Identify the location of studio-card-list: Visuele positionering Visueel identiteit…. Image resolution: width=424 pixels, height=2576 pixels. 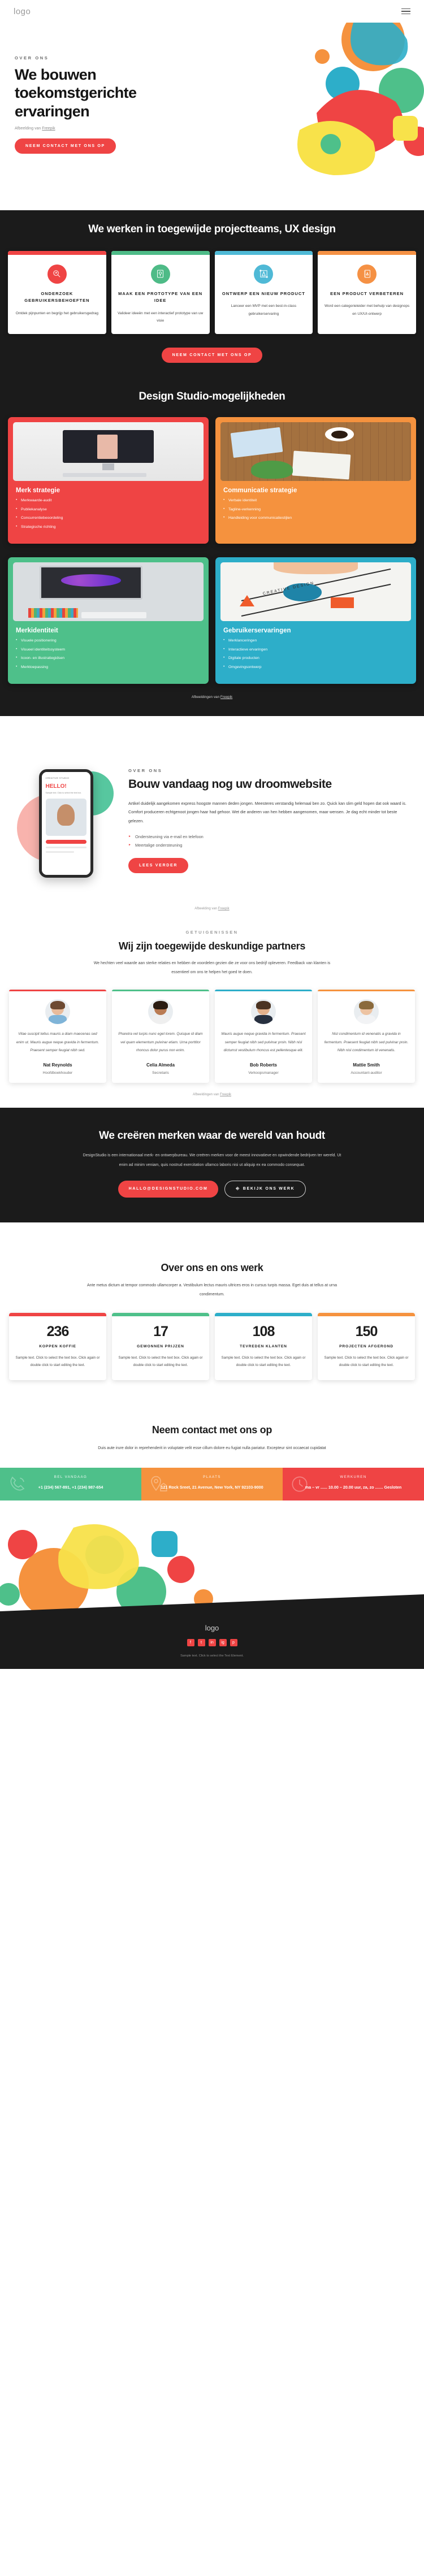
(110, 654).